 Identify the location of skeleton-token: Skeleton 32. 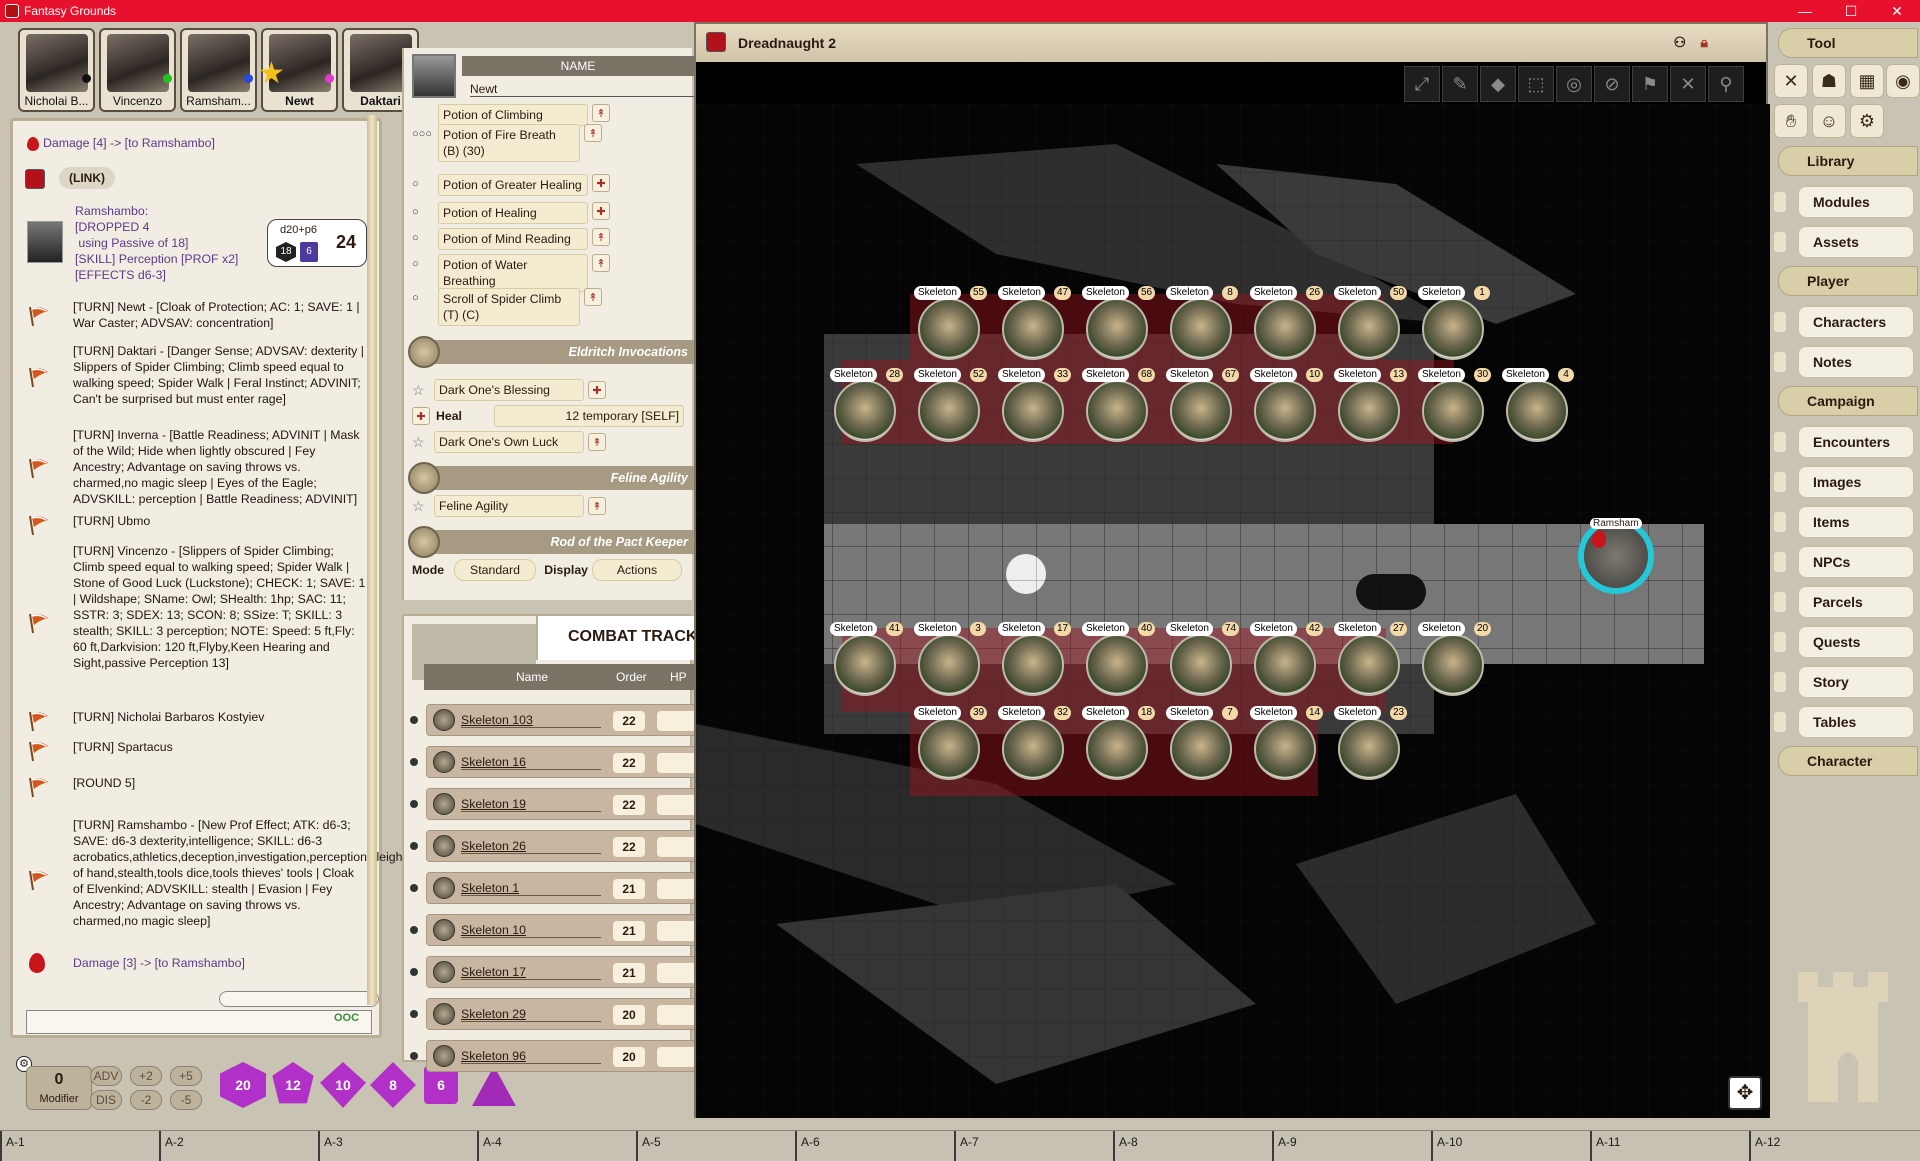
(1035, 743).